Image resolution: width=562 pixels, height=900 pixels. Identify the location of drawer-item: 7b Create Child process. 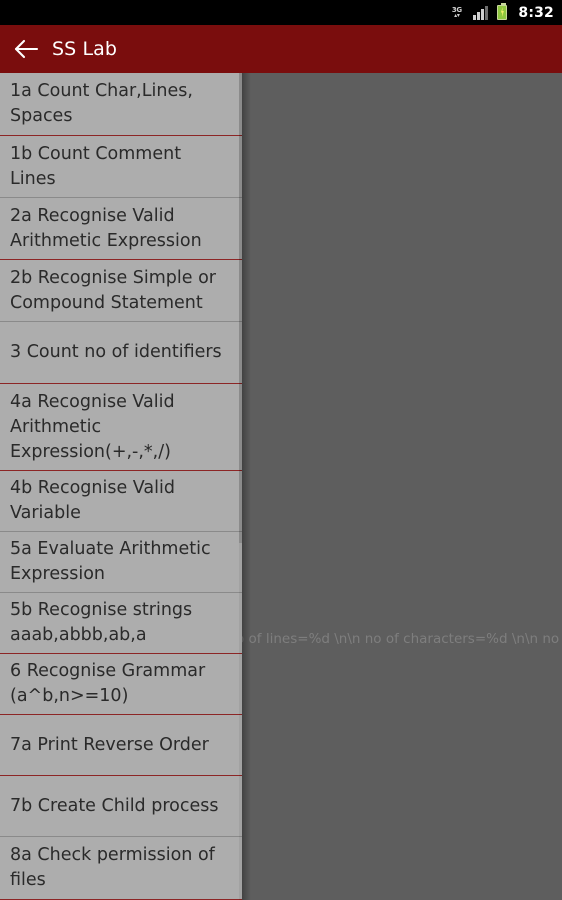
(121, 806).